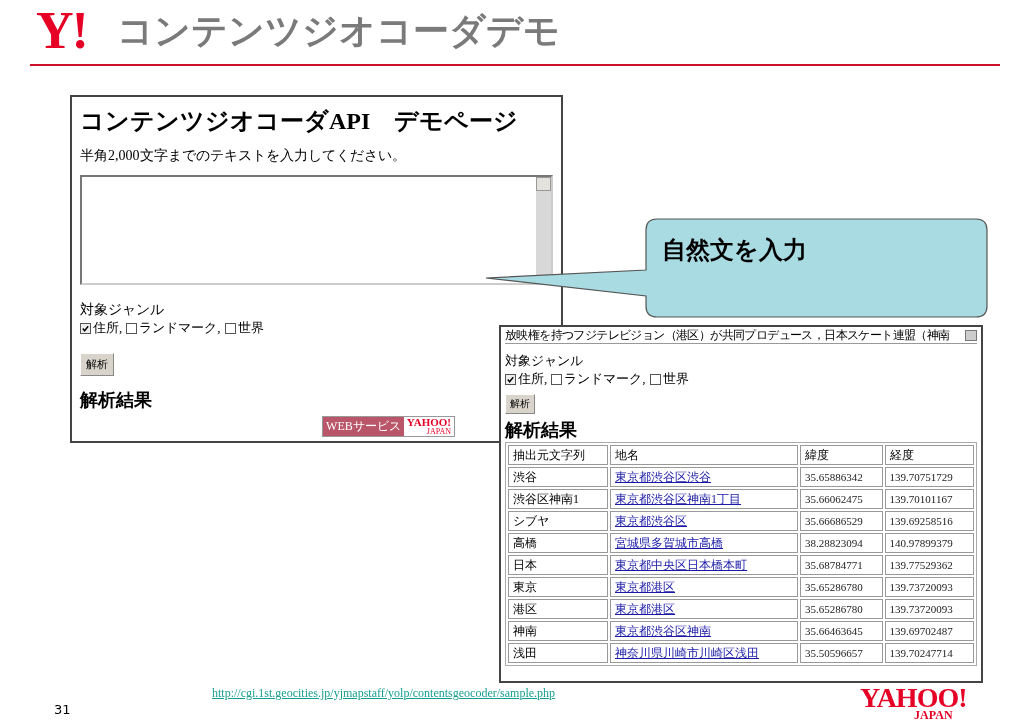  What do you see at coordinates (929, 565) in the screenshot?
I see `table-cell: 139.77529362` at bounding box center [929, 565].